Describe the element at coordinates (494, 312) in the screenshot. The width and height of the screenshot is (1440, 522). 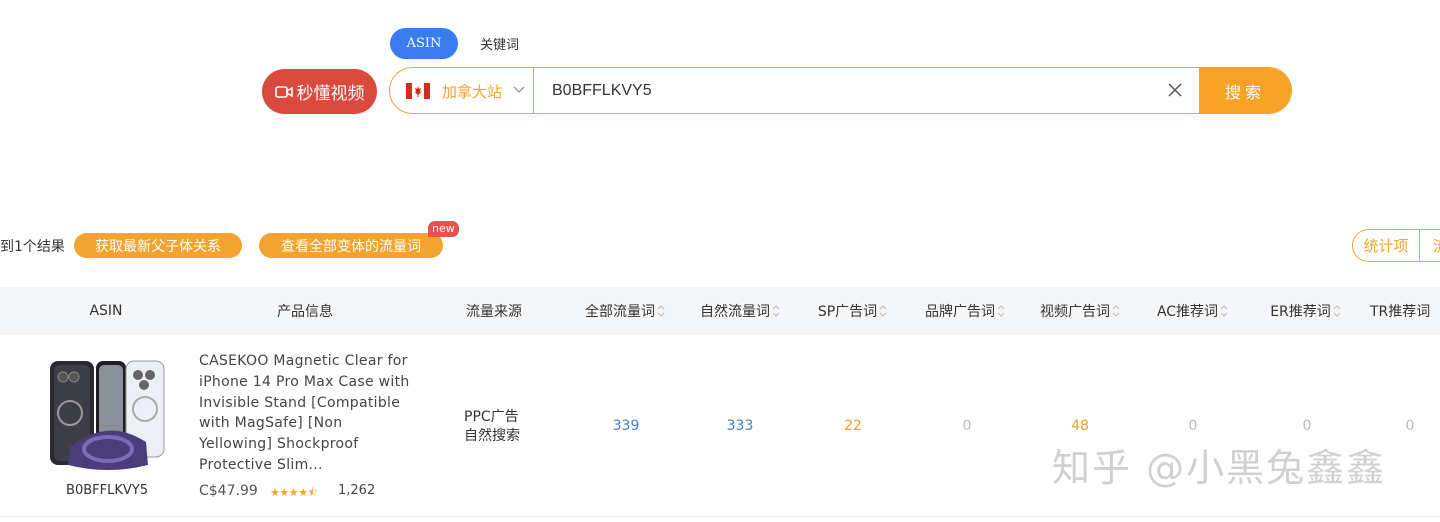
I see `header-traffic-source: 流量来源` at that location.